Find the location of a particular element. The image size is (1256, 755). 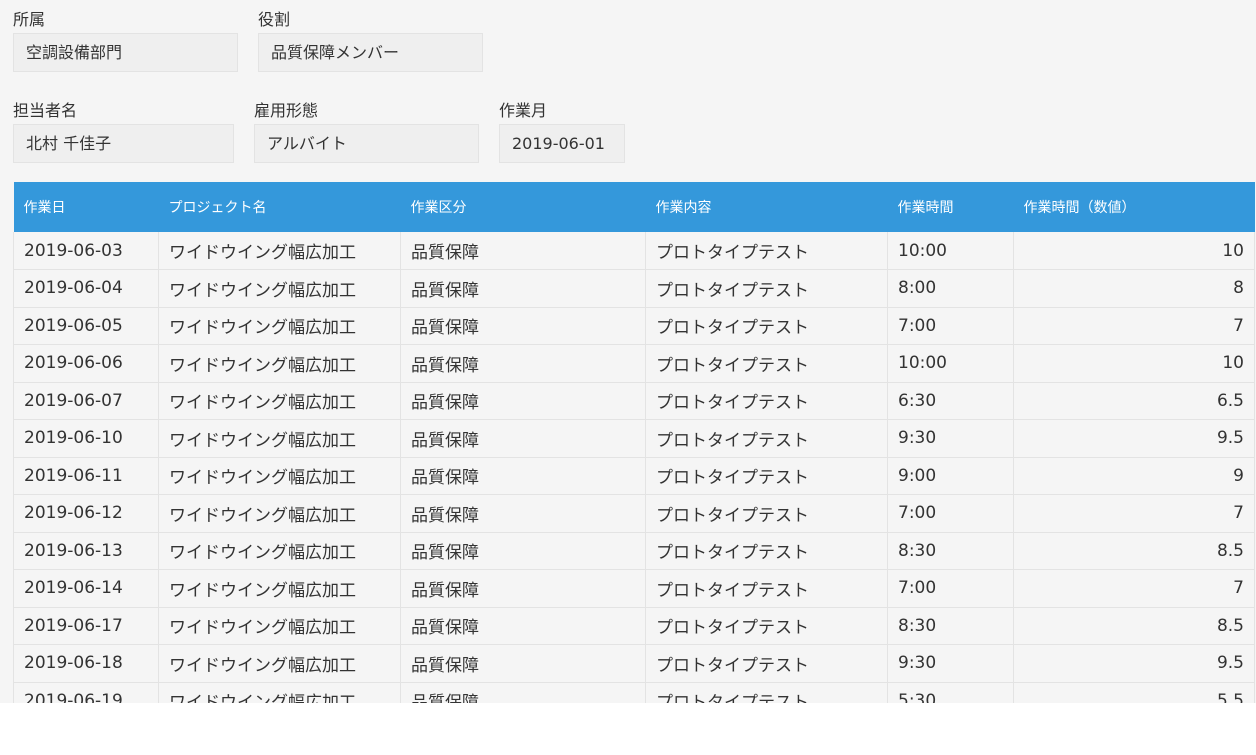

month-field: 作業月 2019-06-01 is located at coordinates (562, 131).